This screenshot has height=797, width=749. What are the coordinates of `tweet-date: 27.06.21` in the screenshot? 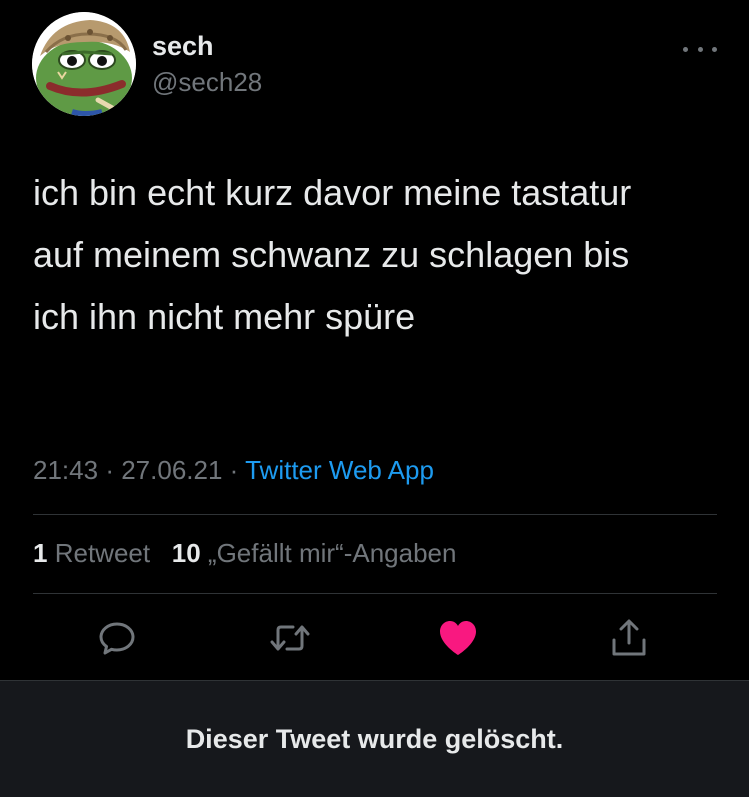 It's located at (171, 470).